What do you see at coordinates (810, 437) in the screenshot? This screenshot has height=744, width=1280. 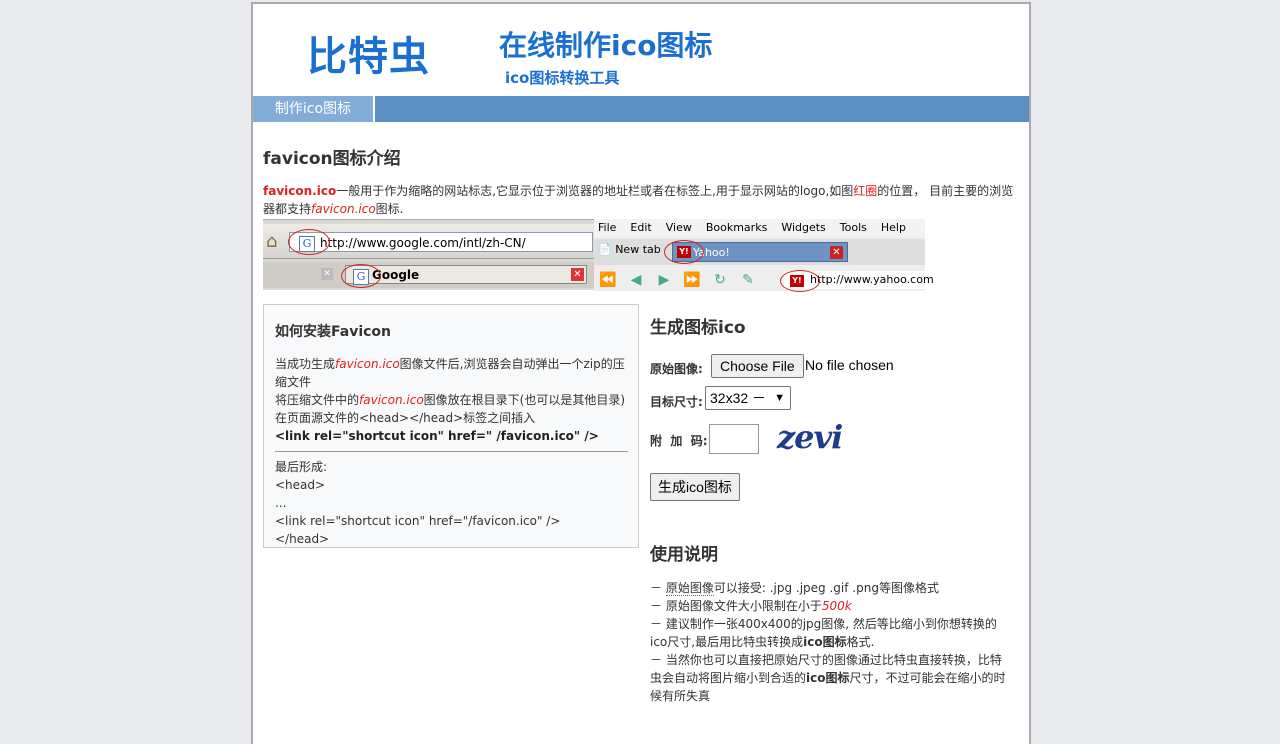 I see `captcha-image: zevi` at bounding box center [810, 437].